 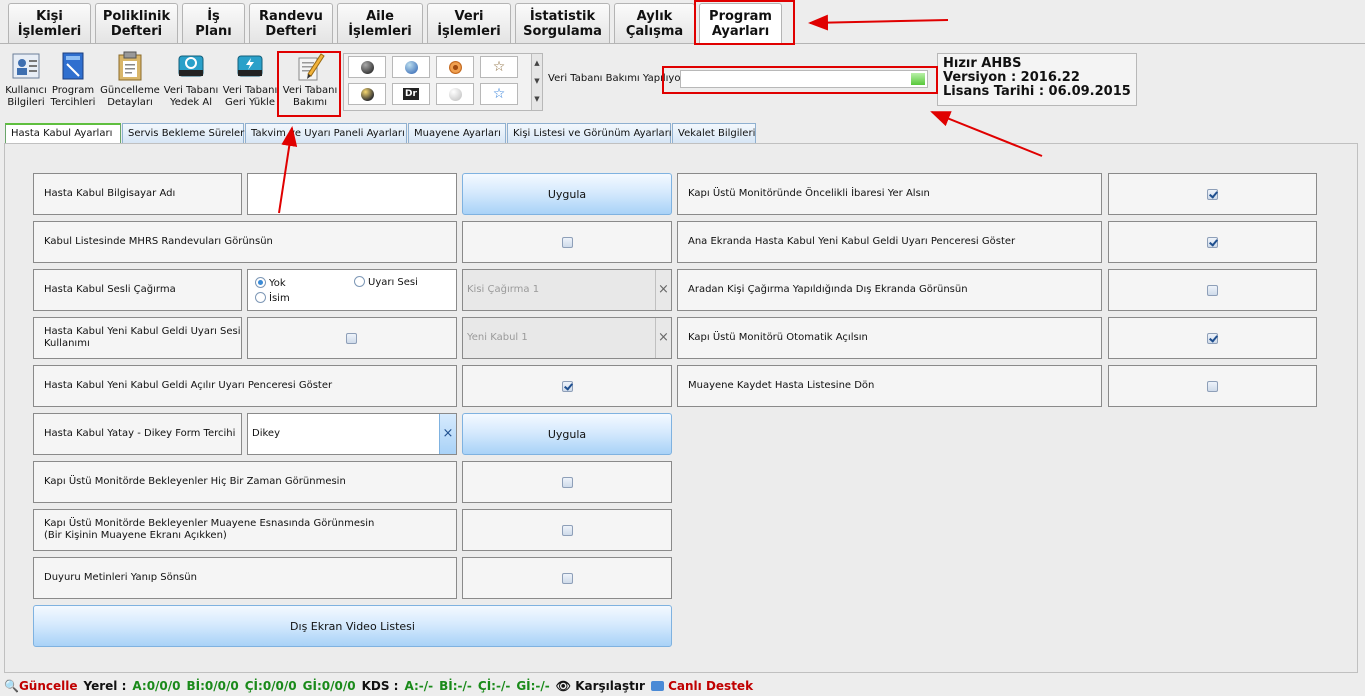 What do you see at coordinates (600, 686) in the screenshot?
I see `compare-link: 👁 Karşılaştır` at bounding box center [600, 686].